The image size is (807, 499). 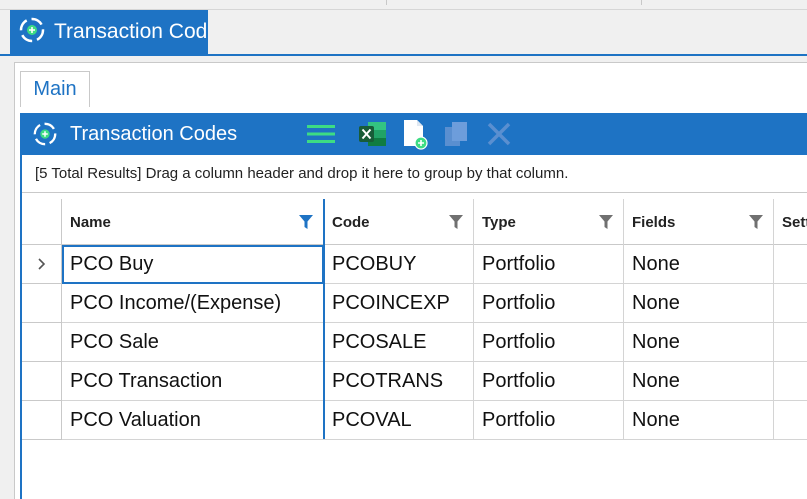 What do you see at coordinates (654, 222) in the screenshot?
I see `column-header-label: Fields` at bounding box center [654, 222].